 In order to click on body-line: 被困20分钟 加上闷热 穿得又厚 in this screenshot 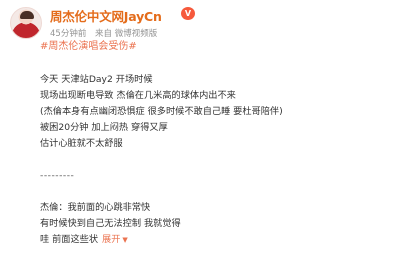, I will do `click(104, 127)`.